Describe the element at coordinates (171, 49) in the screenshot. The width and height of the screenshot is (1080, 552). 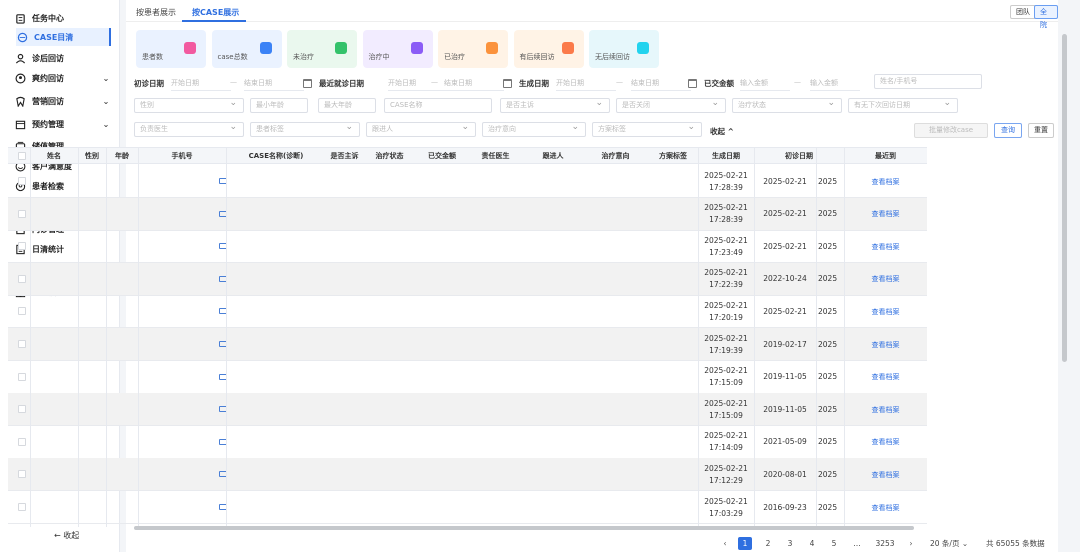
I see `stat-card: 患者数` at that location.